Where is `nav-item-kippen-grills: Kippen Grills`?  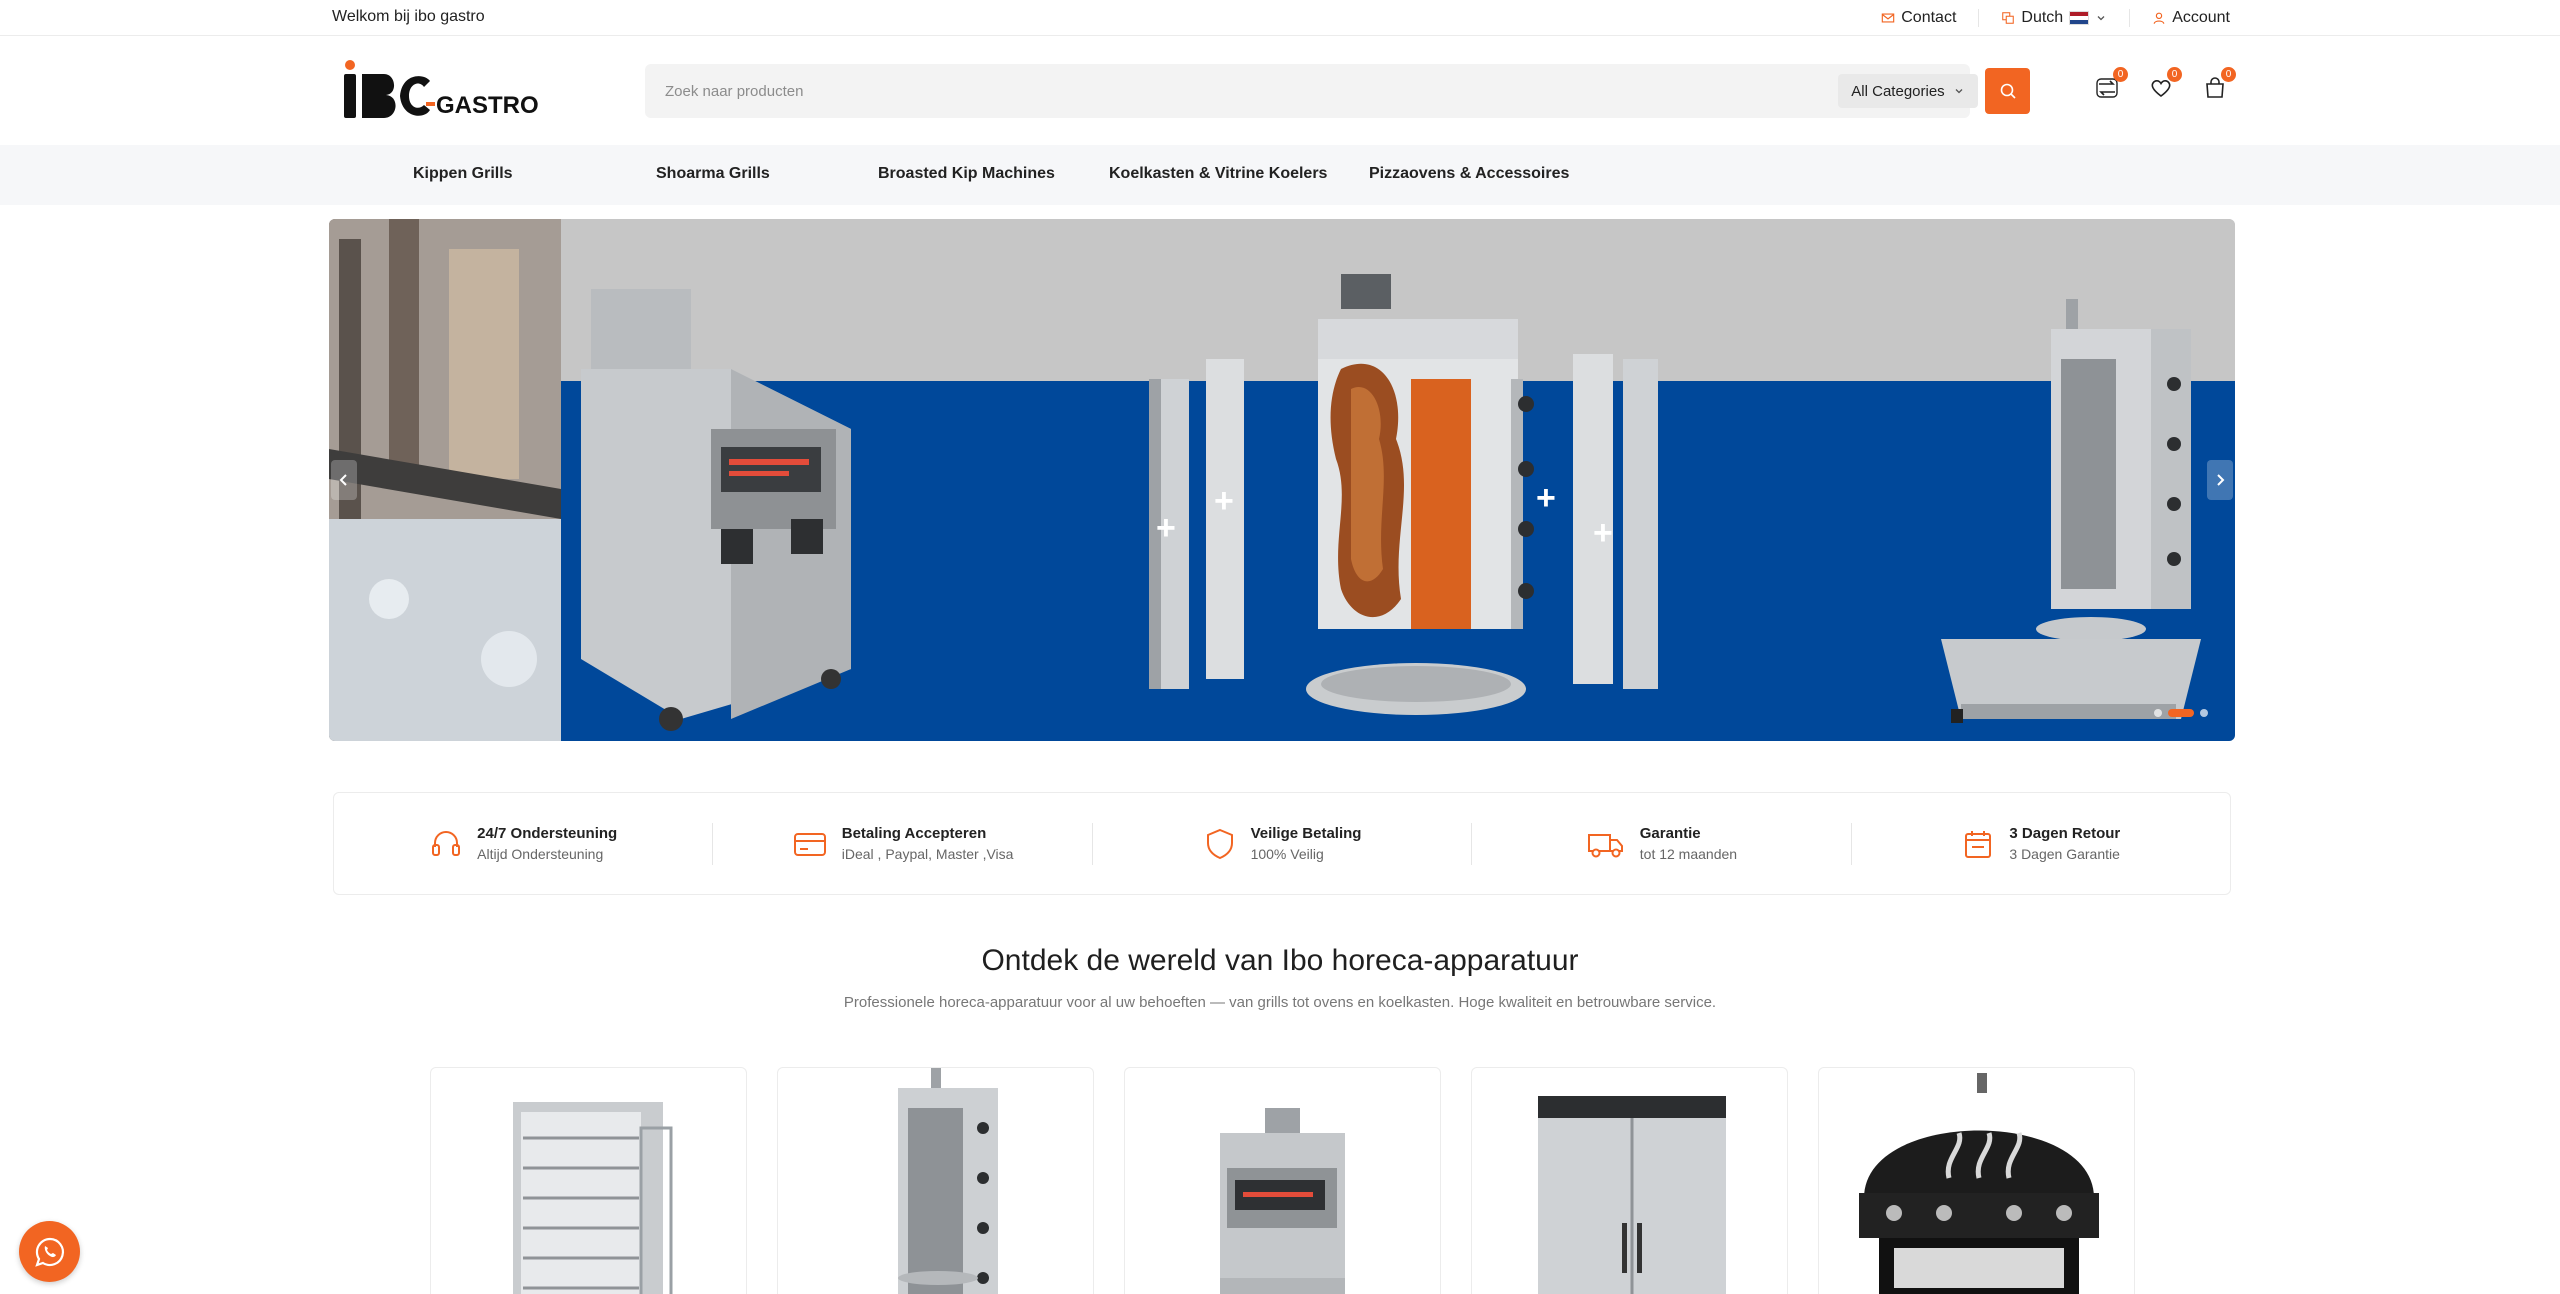 nav-item-kippen-grills: Kippen Grills is located at coordinates (463, 174).